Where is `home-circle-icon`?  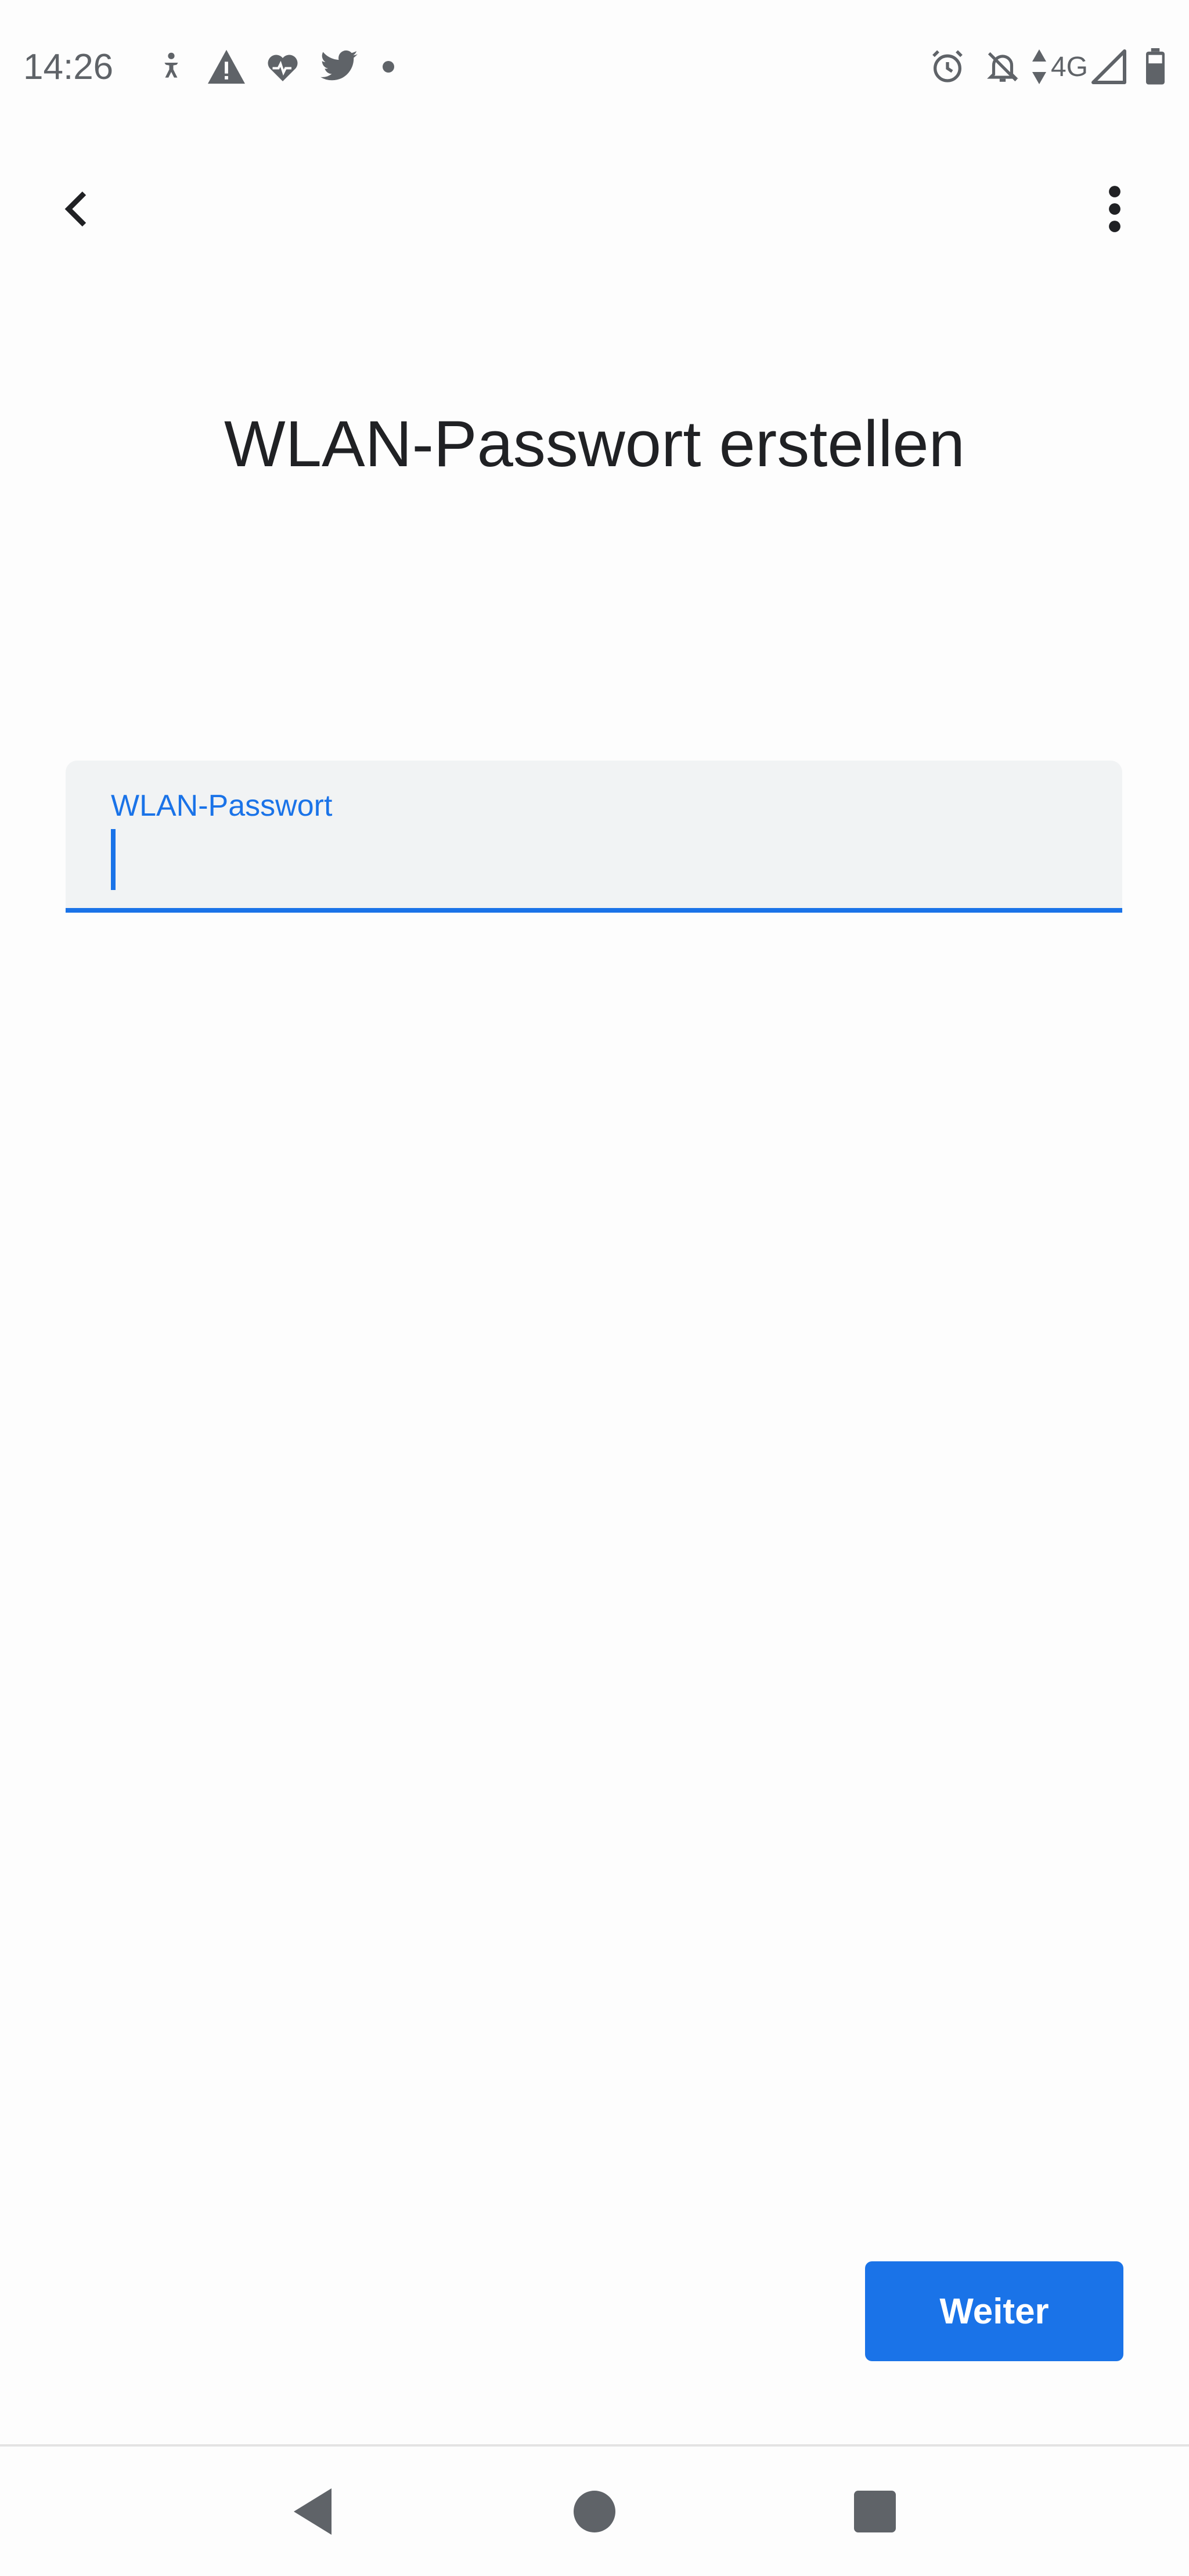 home-circle-icon is located at coordinates (594, 2511).